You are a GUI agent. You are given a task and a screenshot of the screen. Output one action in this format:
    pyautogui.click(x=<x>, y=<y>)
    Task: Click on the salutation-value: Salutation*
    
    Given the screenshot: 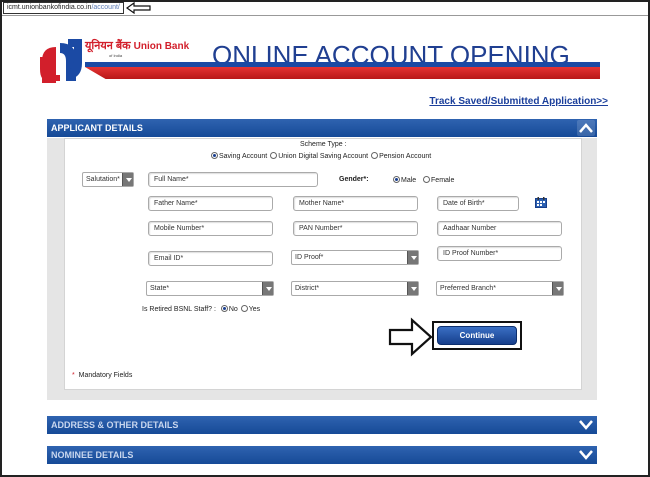 What is the action you would take?
    pyautogui.click(x=103, y=179)
    